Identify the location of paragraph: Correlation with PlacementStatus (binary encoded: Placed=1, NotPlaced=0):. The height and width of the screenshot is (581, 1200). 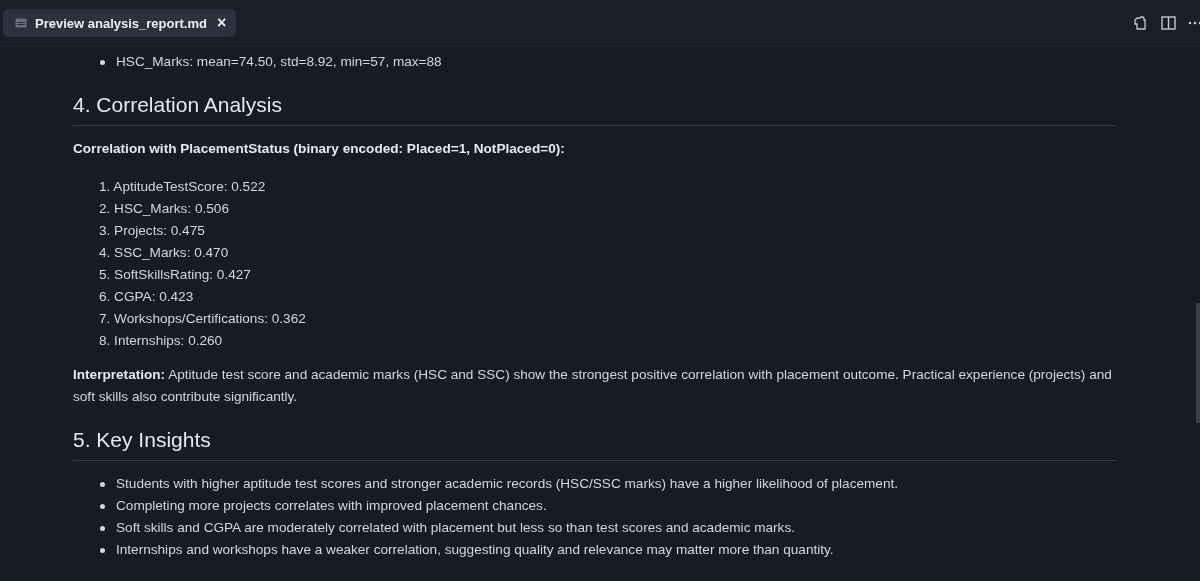
(319, 149).